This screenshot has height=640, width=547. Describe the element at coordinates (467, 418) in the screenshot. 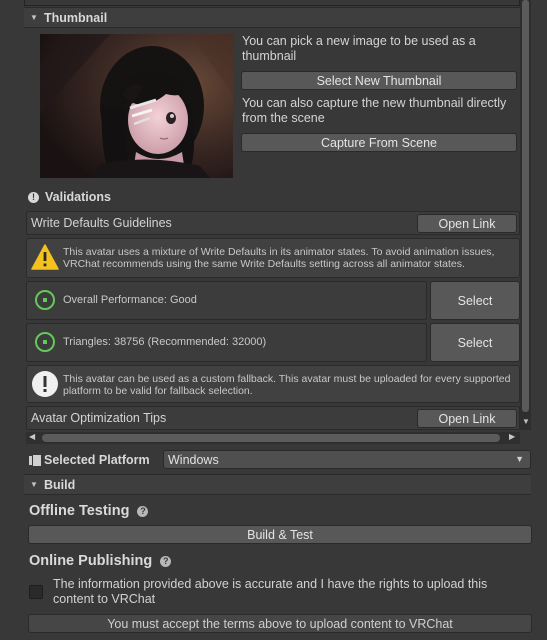

I see `optimization-tips-open-link-button: Open Link` at that location.